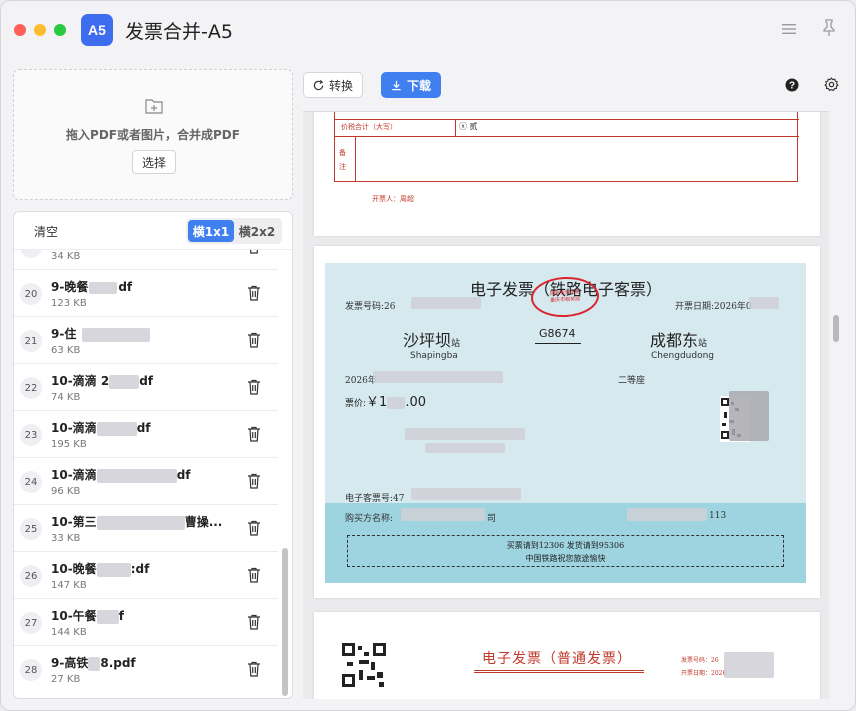  What do you see at coordinates (211, 231) in the screenshot?
I see `layout-1x1-option: 横1x1` at bounding box center [211, 231].